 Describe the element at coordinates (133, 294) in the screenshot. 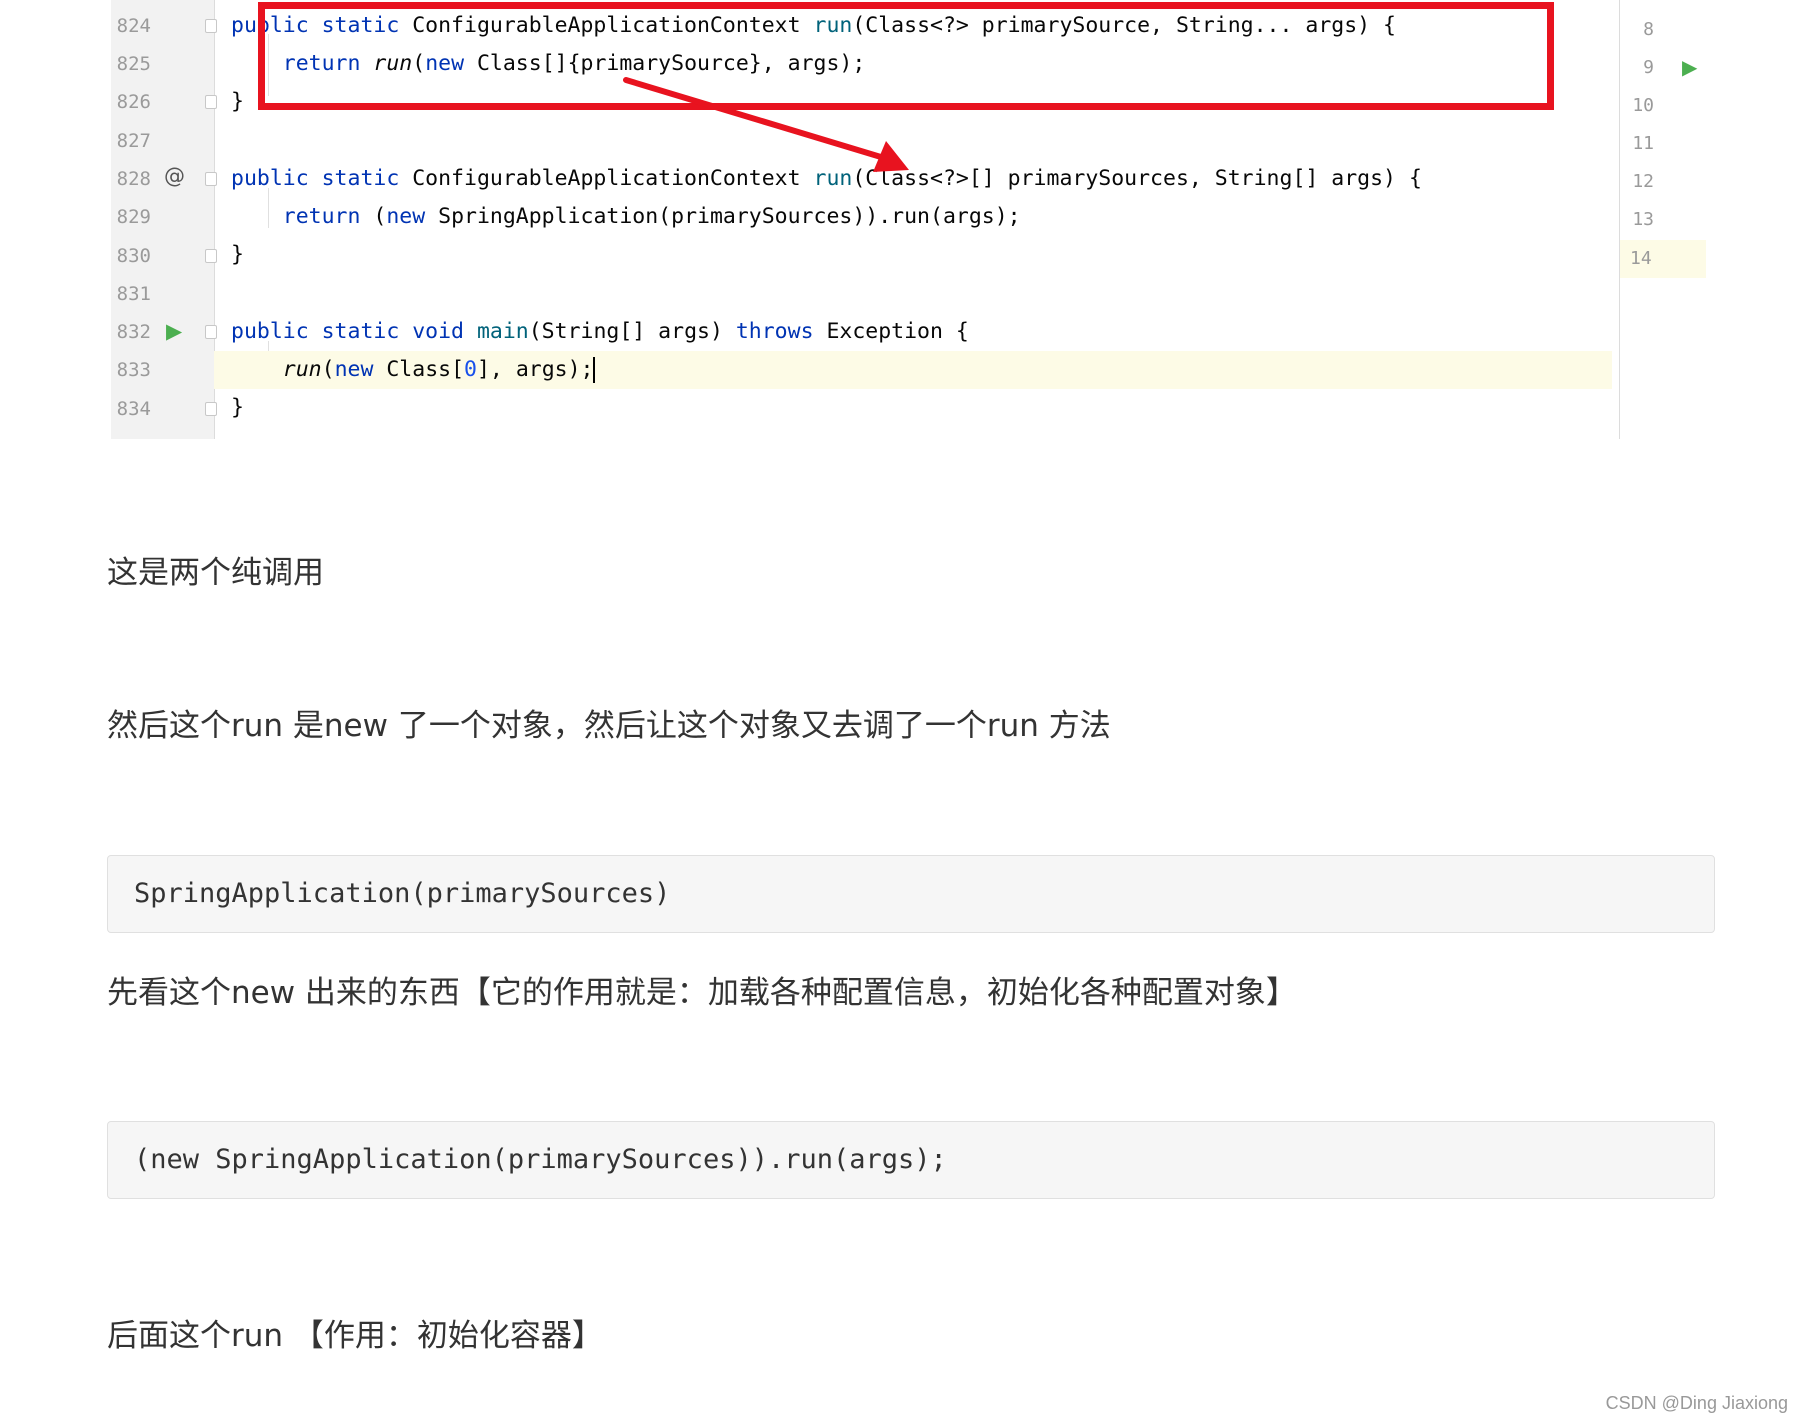

I see `line-number: 831` at that location.